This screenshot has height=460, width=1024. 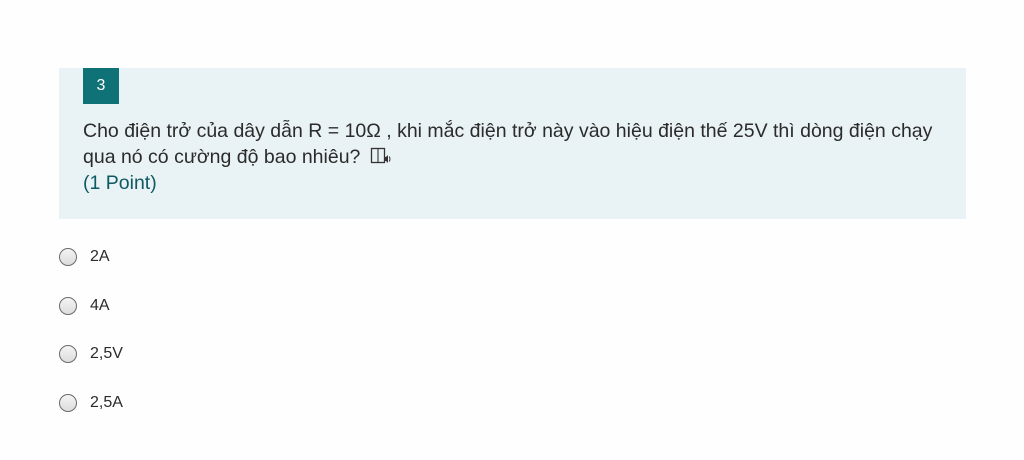 I want to click on immersive-reader-icon, so click(x=381, y=156).